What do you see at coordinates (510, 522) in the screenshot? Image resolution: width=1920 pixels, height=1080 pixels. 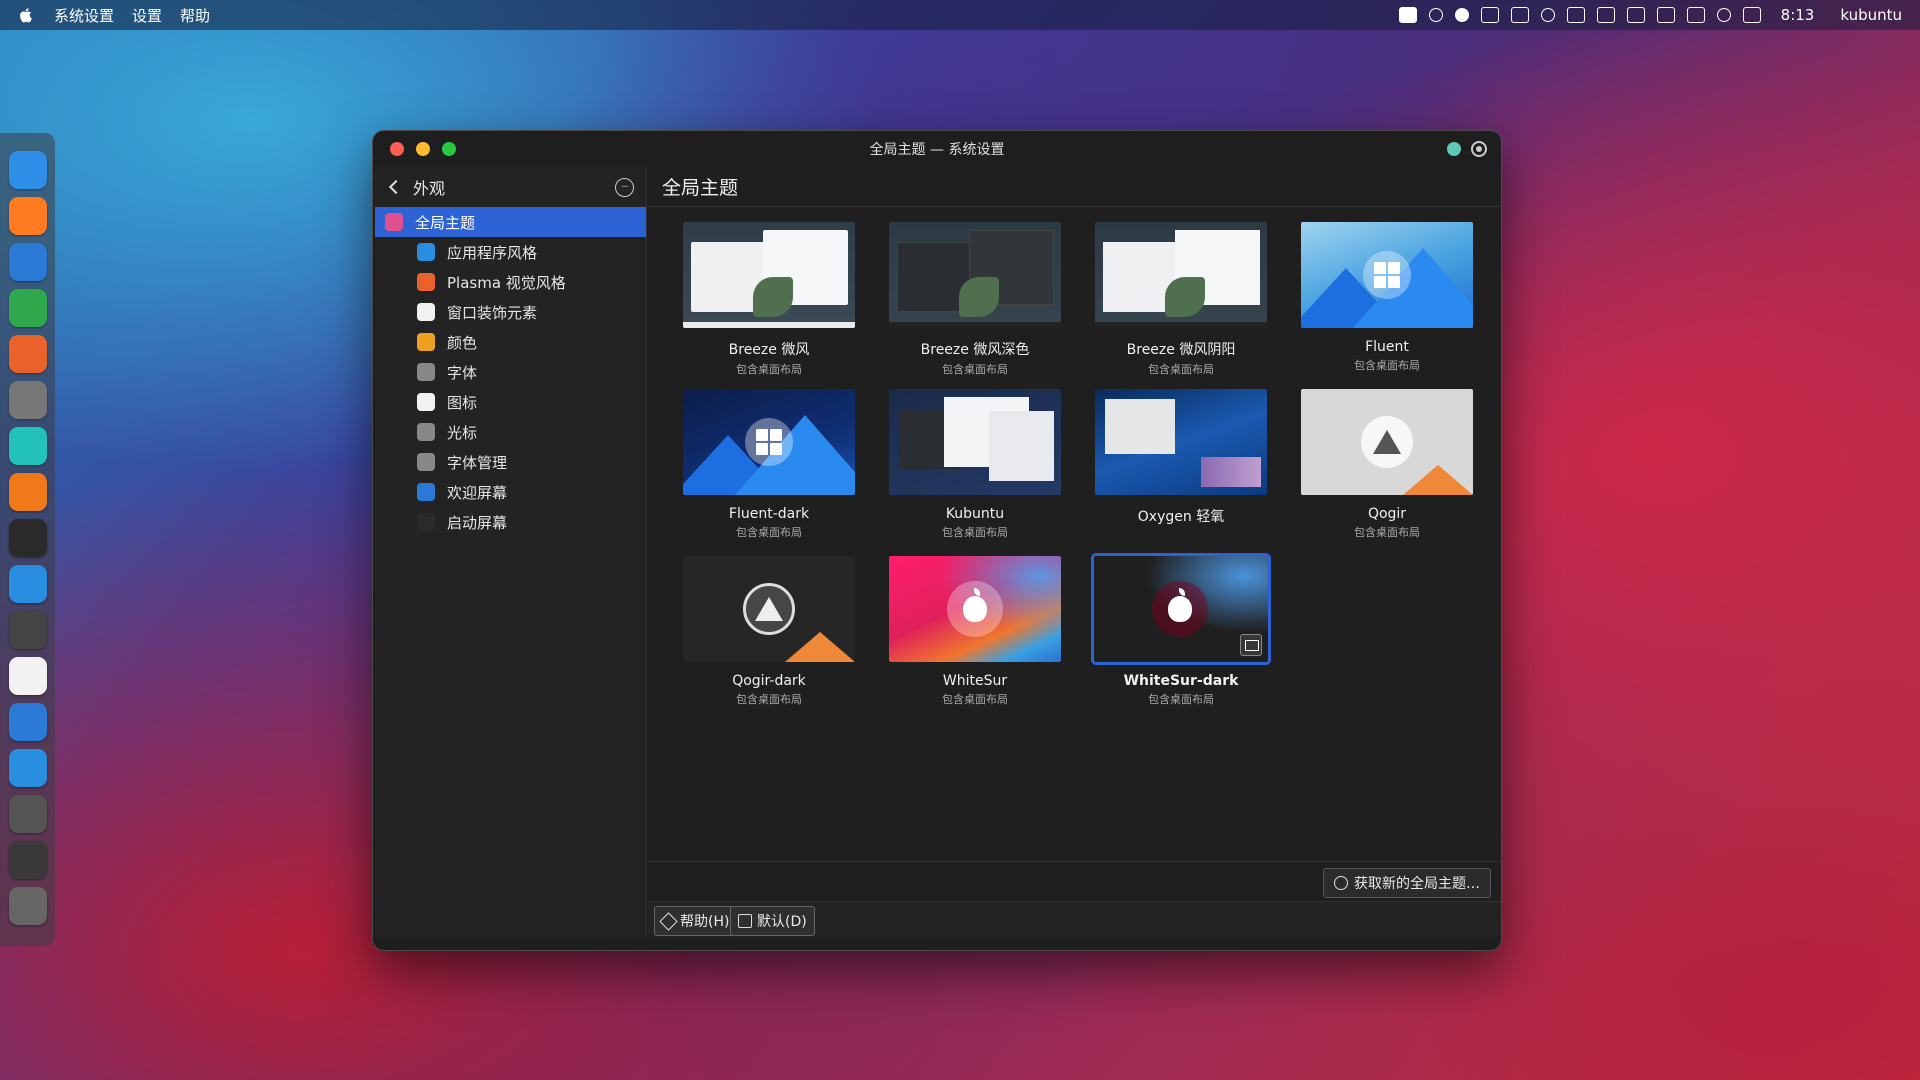 I see `sidebar-item-10: 启动屏幕` at bounding box center [510, 522].